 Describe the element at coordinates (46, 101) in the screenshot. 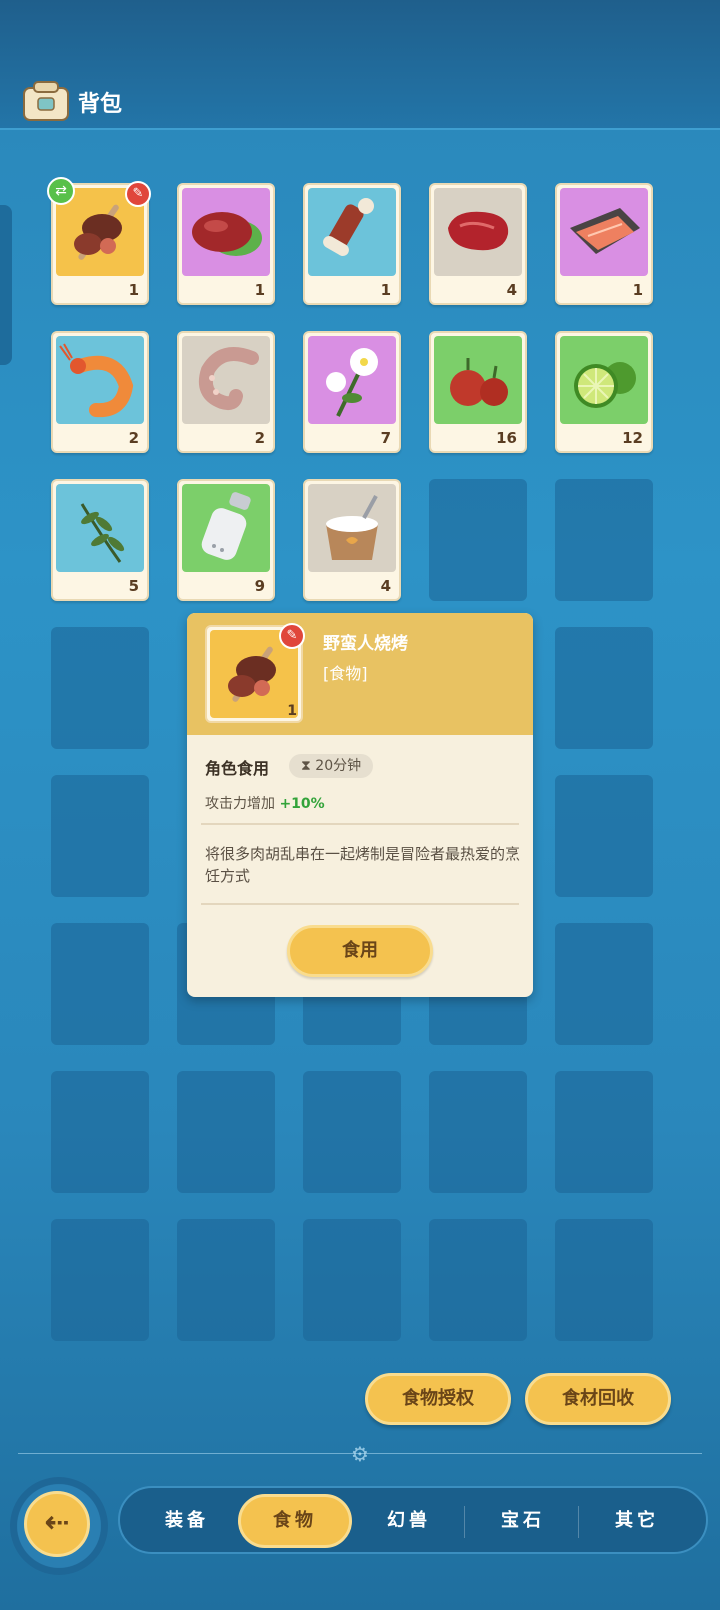

I see `backpack-icon` at that location.